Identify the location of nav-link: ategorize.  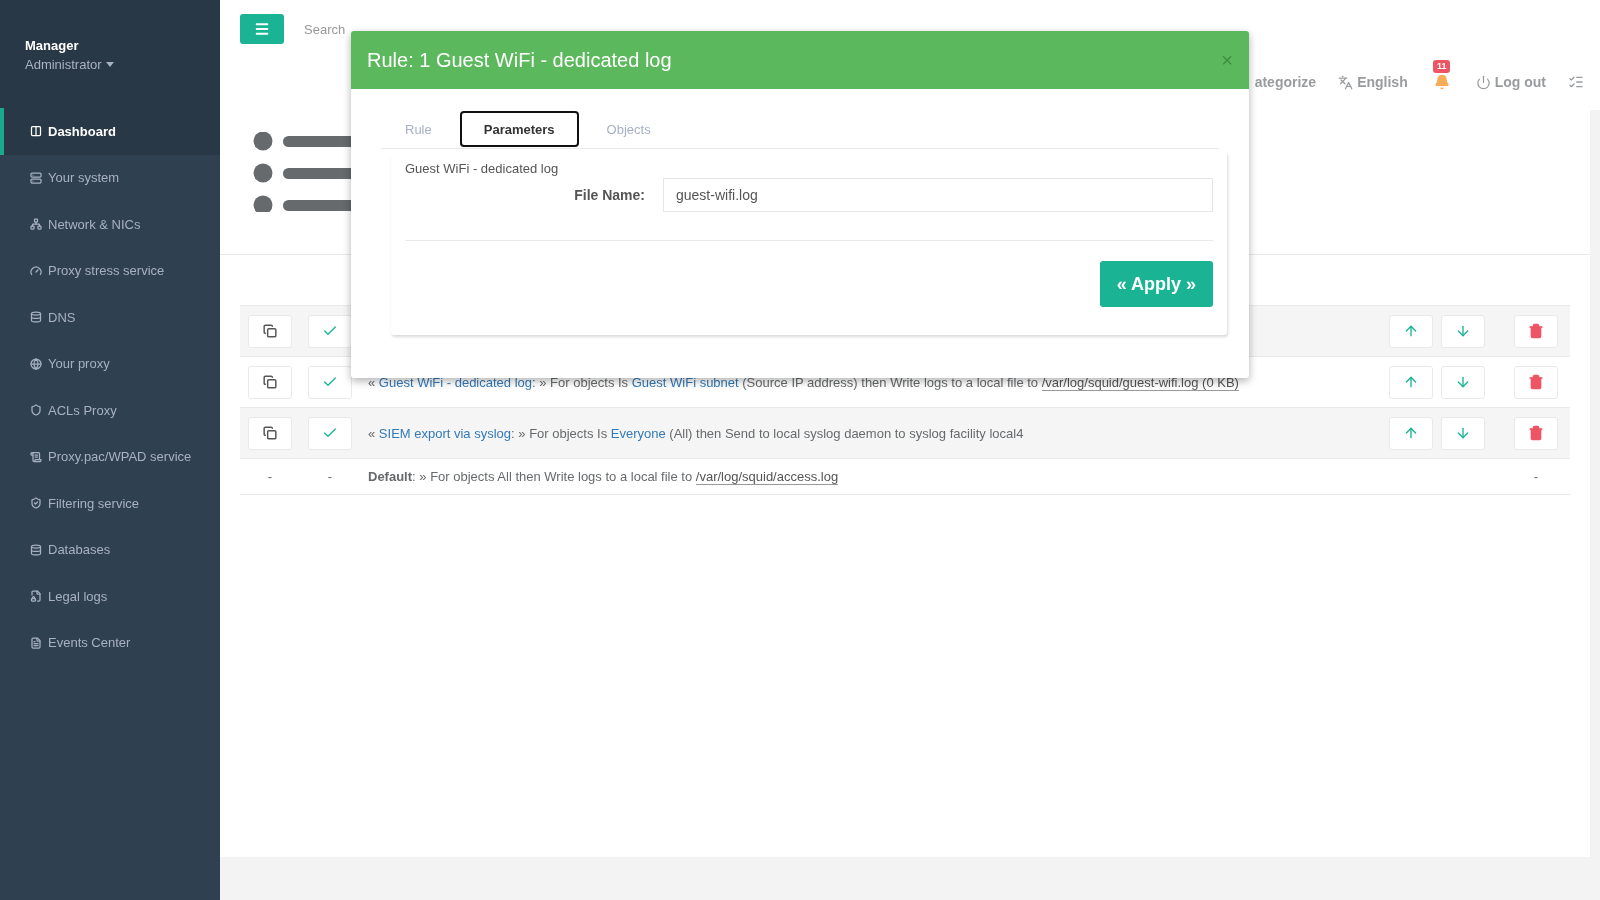
(1285, 82).